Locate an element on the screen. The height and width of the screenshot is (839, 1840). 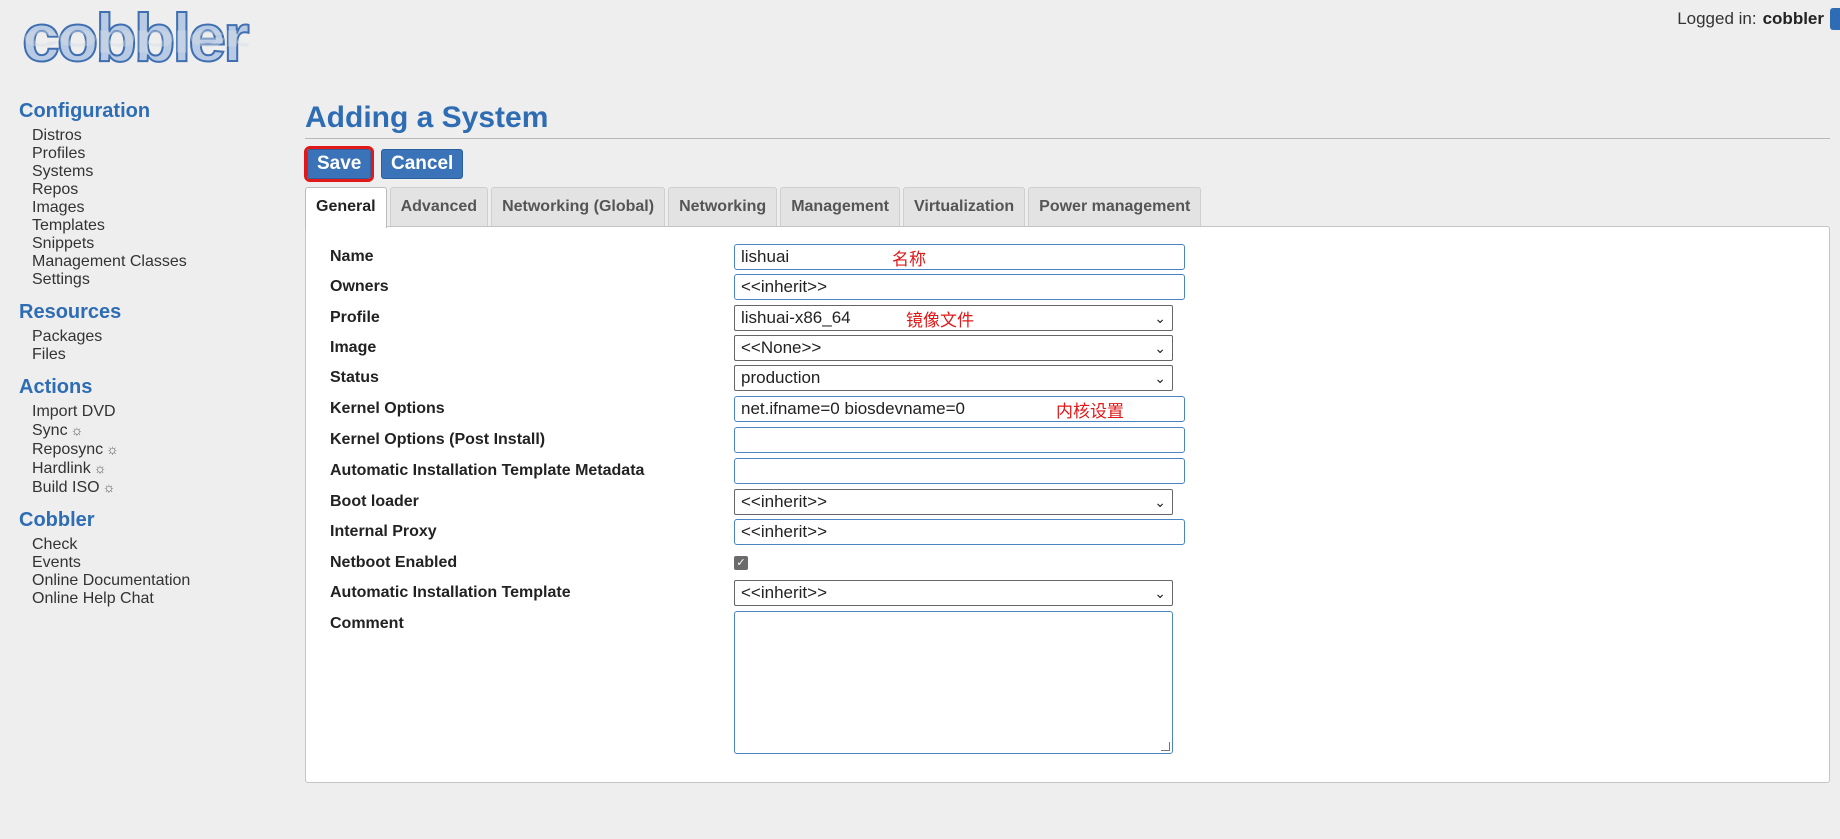
sidebar-item: Check is located at coordinates (155, 545).